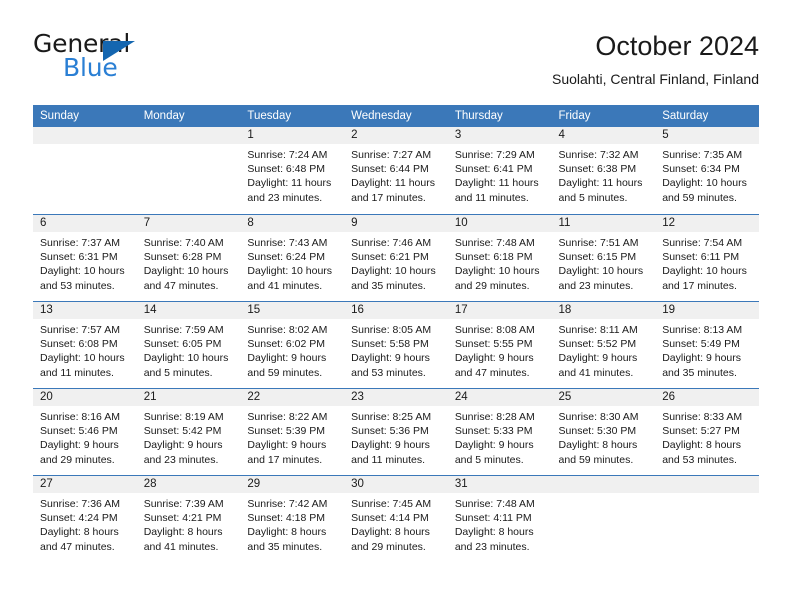 Image resolution: width=792 pixels, height=612 pixels. I want to click on day-number: 2, so click(396, 135).